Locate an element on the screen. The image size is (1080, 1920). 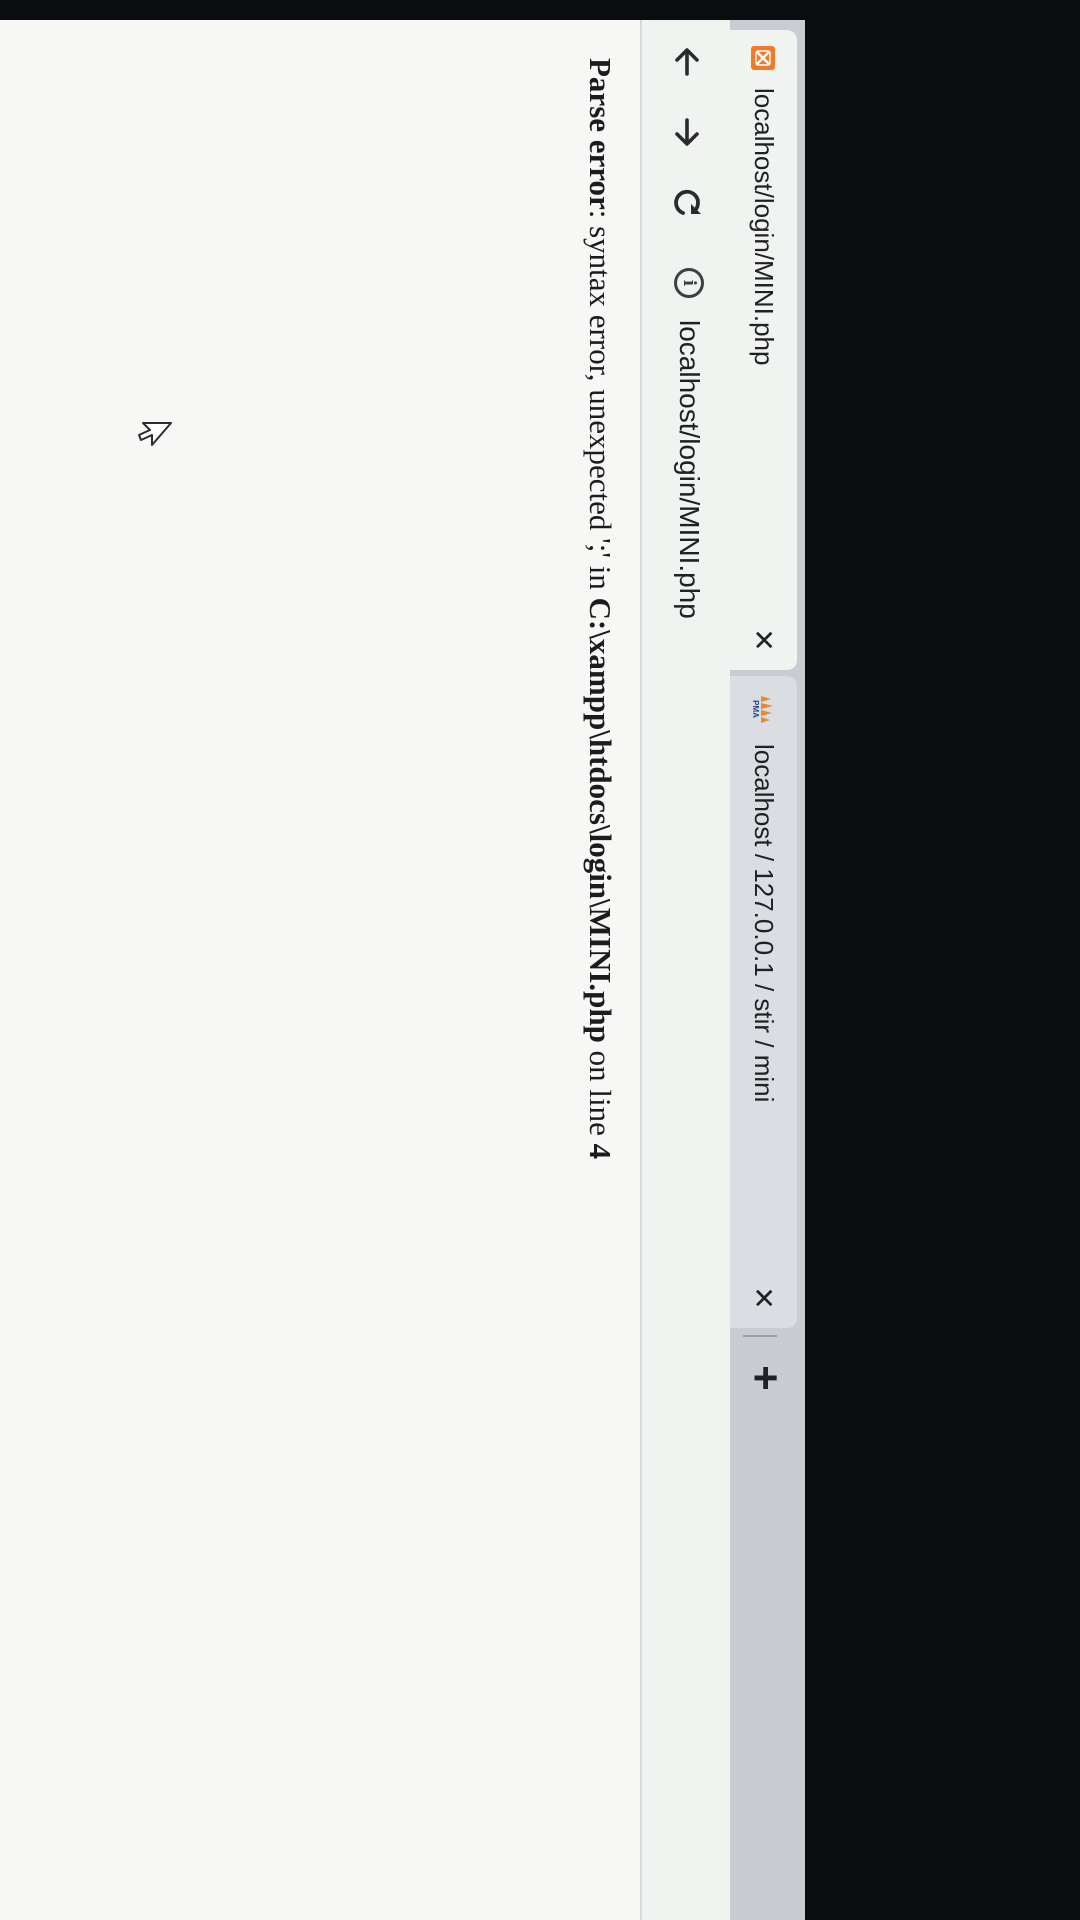
arrow-left-icon is located at coordinates (687, 62).